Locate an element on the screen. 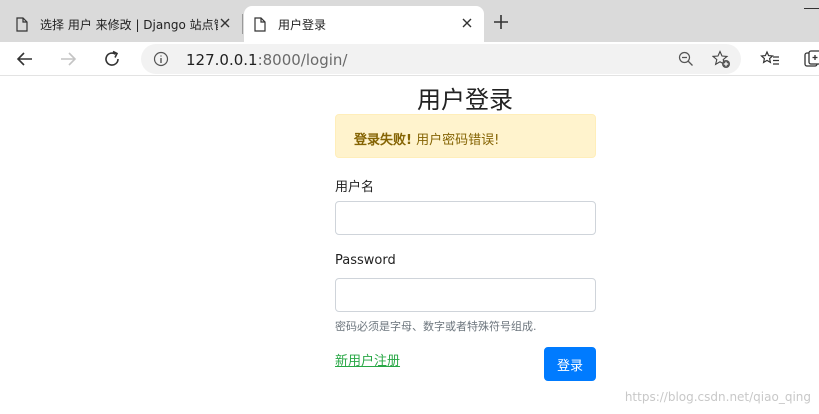 The height and width of the screenshot is (414, 819). tab-title: 选择 用户 来修改 | Django 站点管理 is located at coordinates (129, 24).